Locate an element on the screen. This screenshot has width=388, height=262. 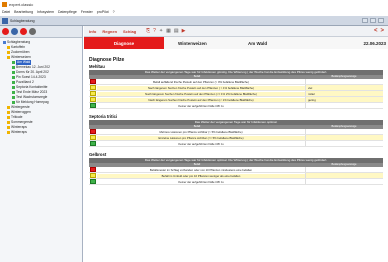
refresh-icon is located at coordinates (14, 31).